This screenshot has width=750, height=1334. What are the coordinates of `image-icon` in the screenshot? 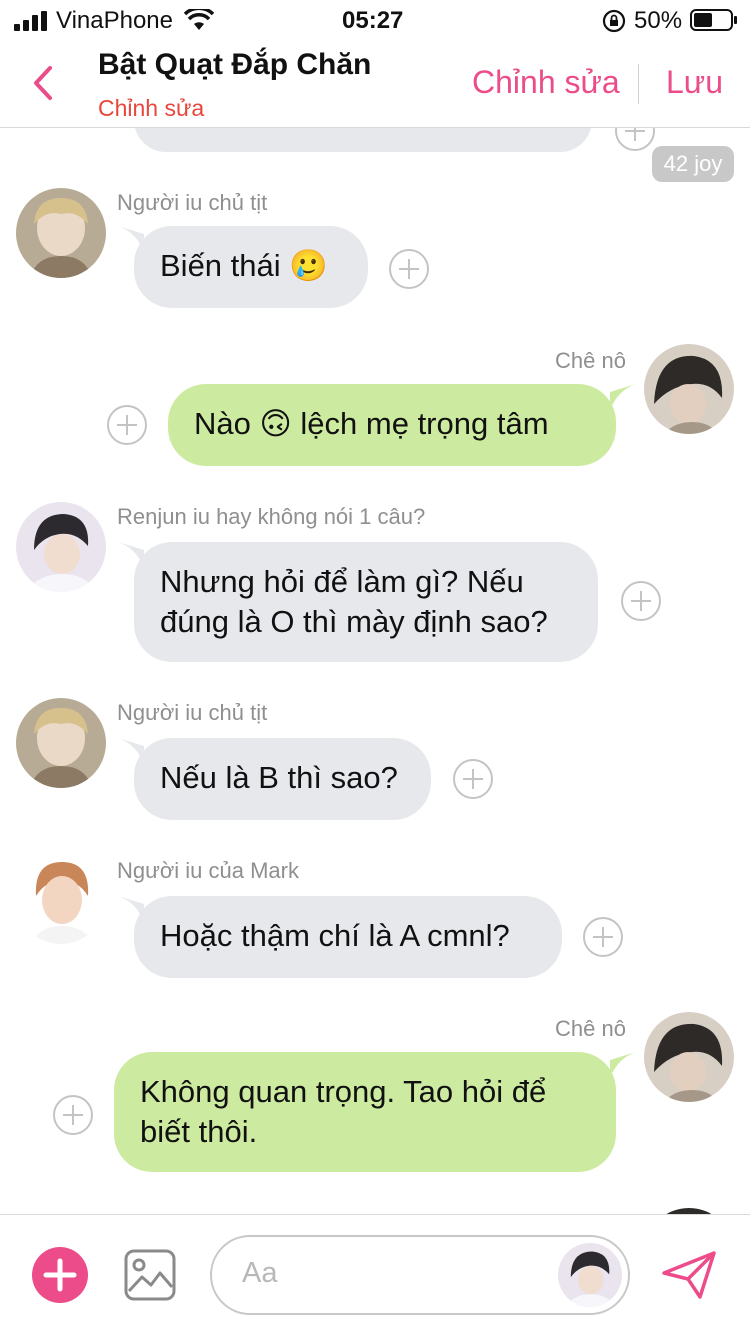 It's located at (150, 1275).